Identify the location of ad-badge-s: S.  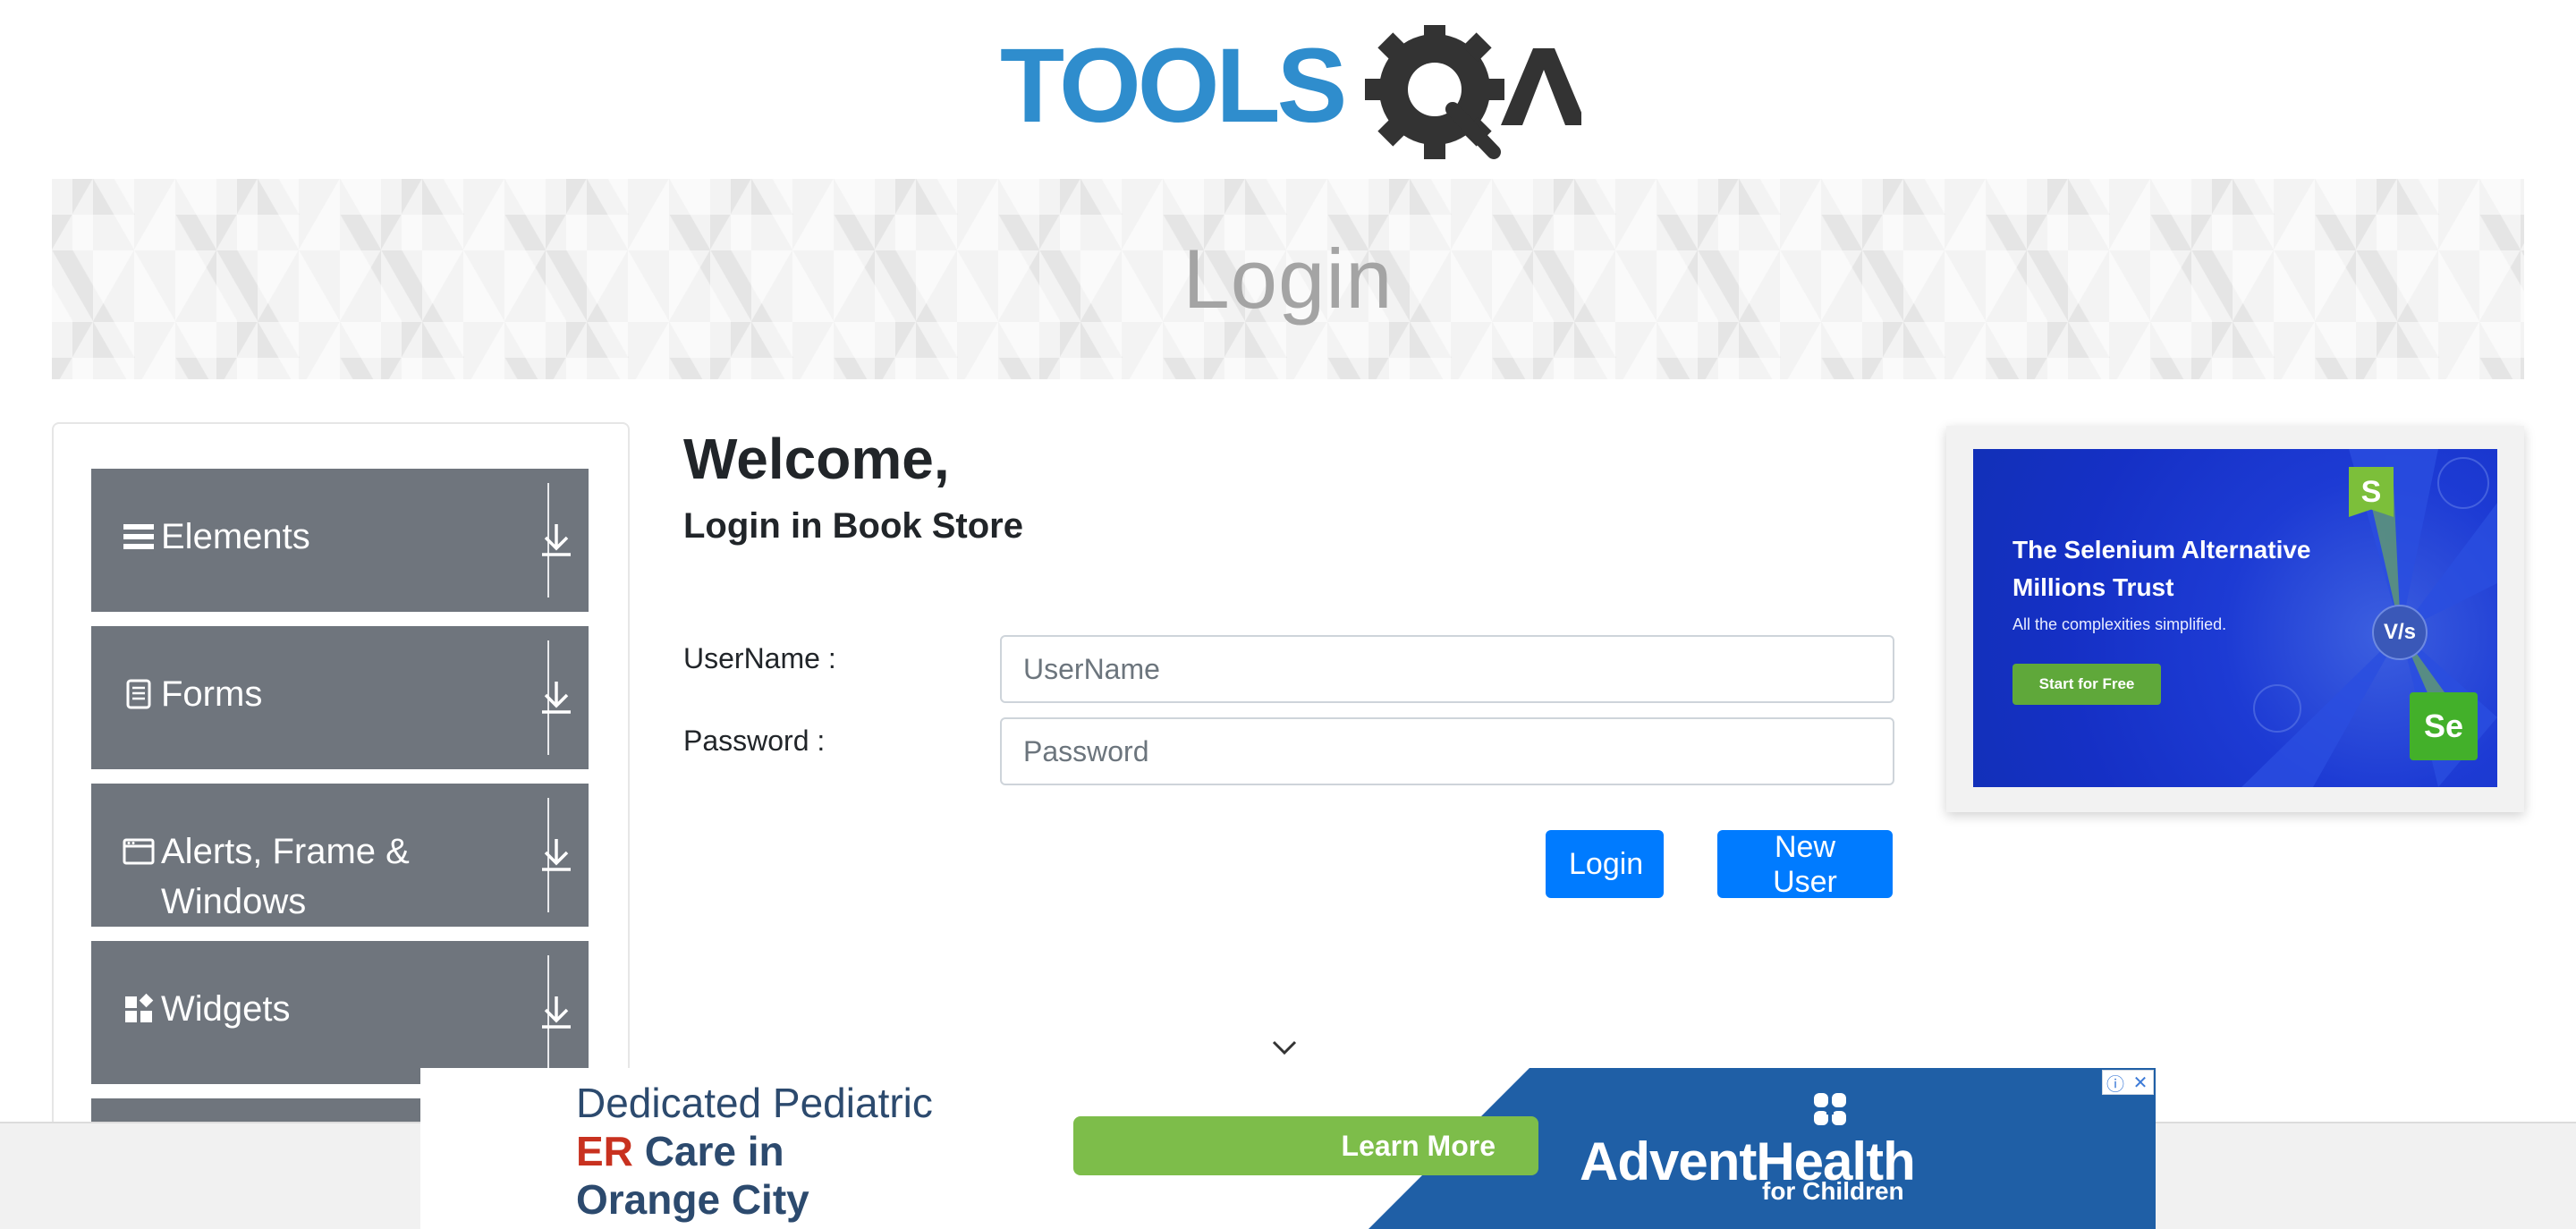
(2371, 492).